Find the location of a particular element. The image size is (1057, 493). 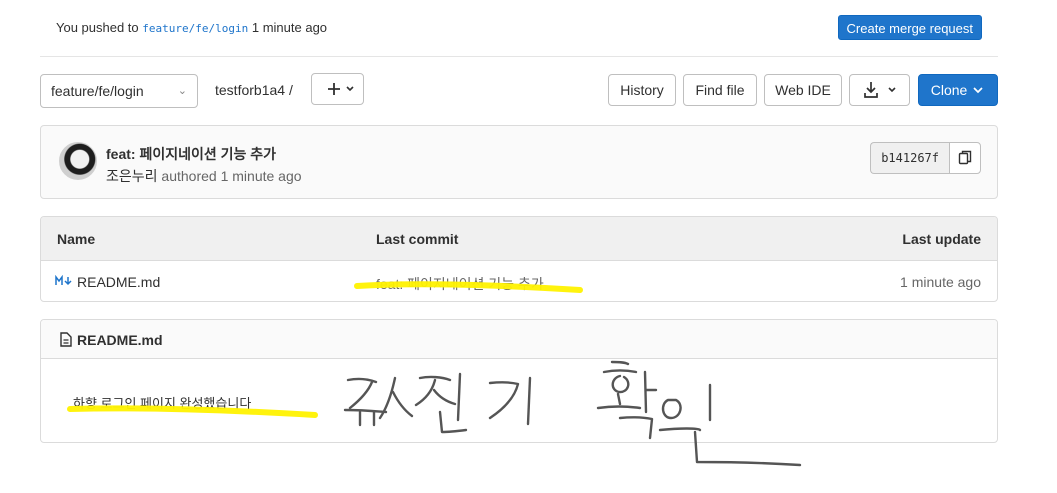

chevron-down-icon: ⌄ is located at coordinates (182, 91).